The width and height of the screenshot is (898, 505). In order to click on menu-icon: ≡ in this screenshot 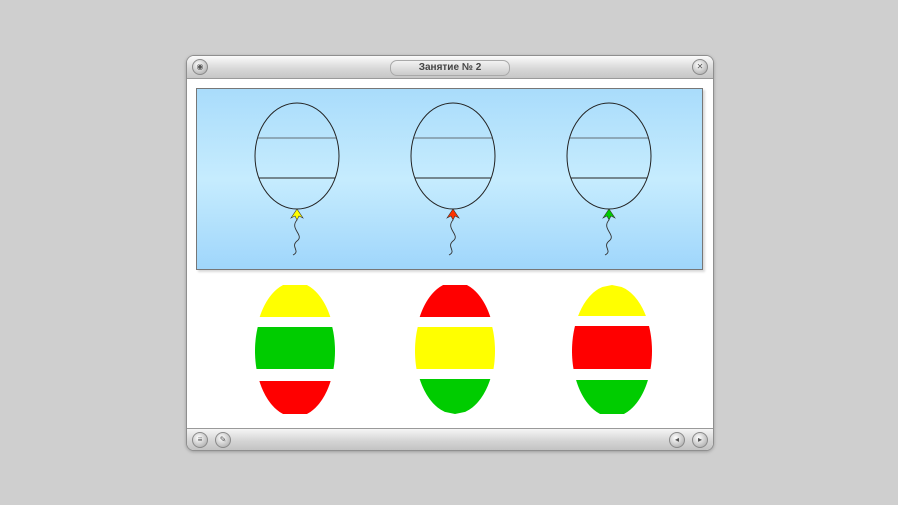, I will do `click(200, 440)`.